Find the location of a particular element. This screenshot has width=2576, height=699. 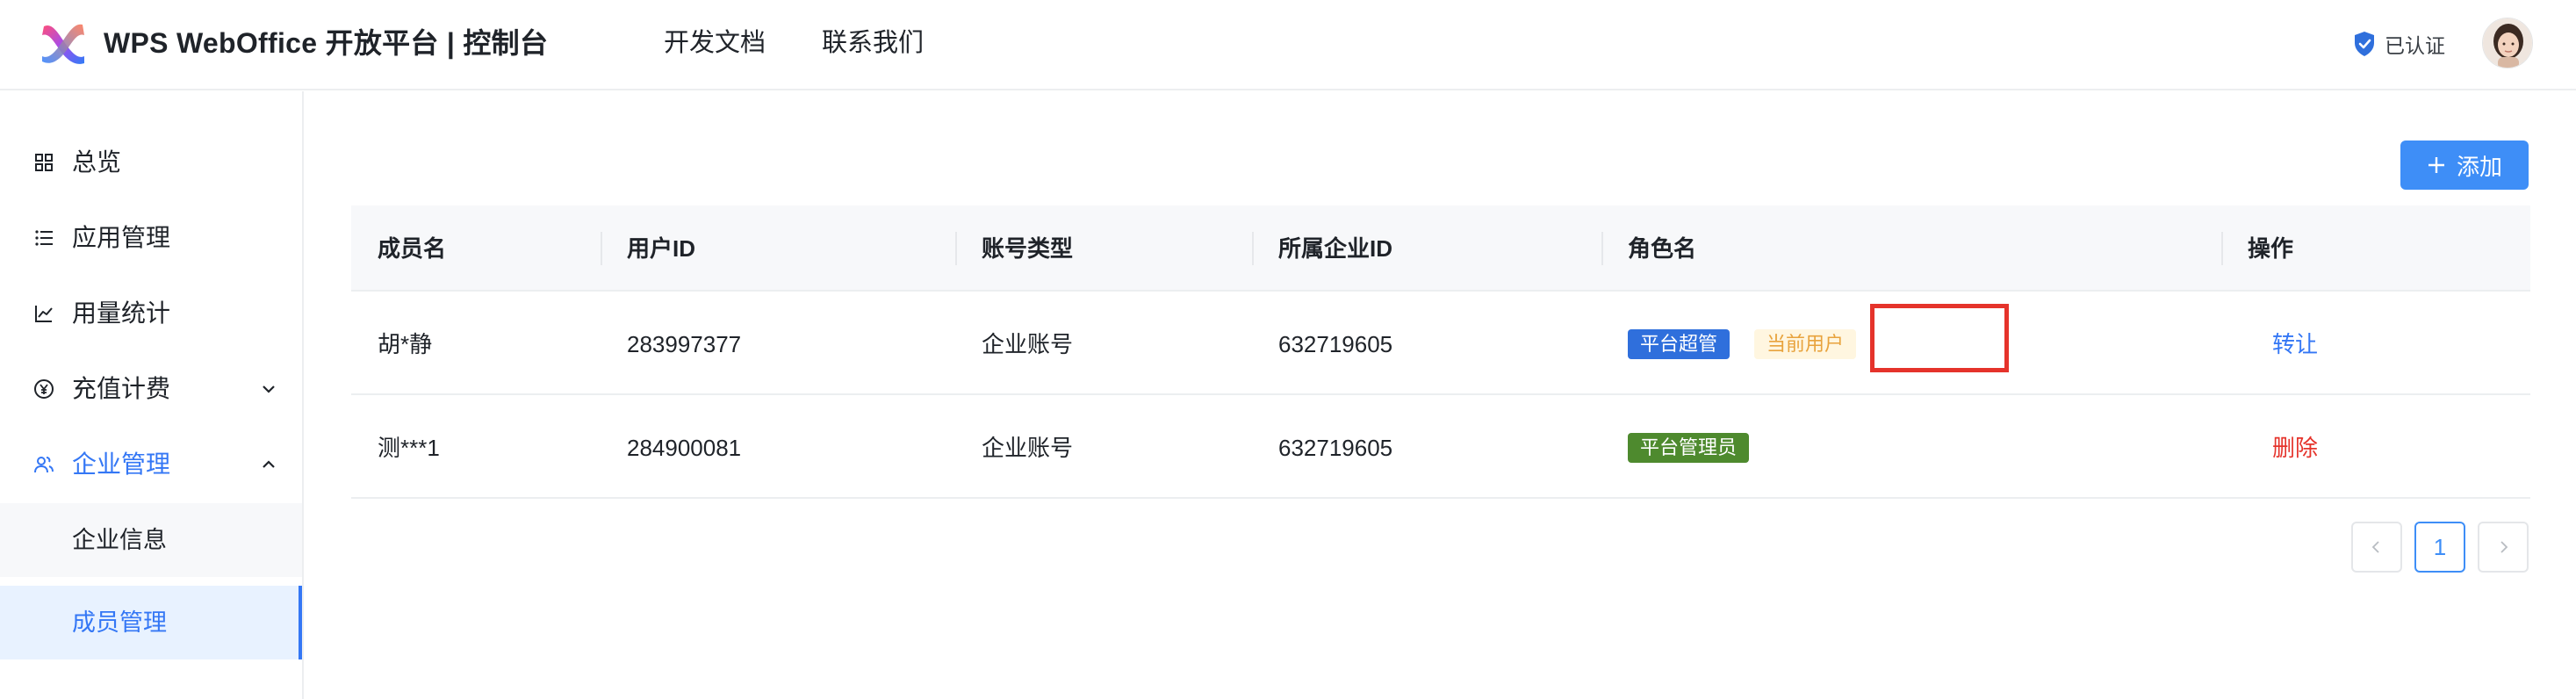

sidebar: 总览 应用管理 用量统计 充值计费 企业管理 企业信息 成员管理 is located at coordinates (152, 395).